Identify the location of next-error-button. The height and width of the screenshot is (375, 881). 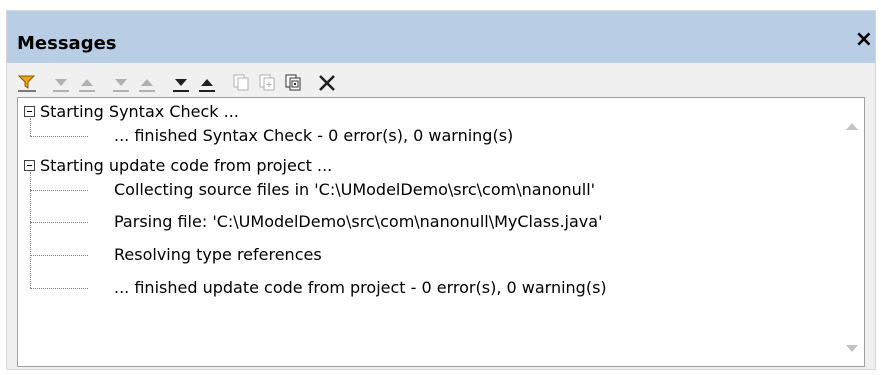
(61, 83).